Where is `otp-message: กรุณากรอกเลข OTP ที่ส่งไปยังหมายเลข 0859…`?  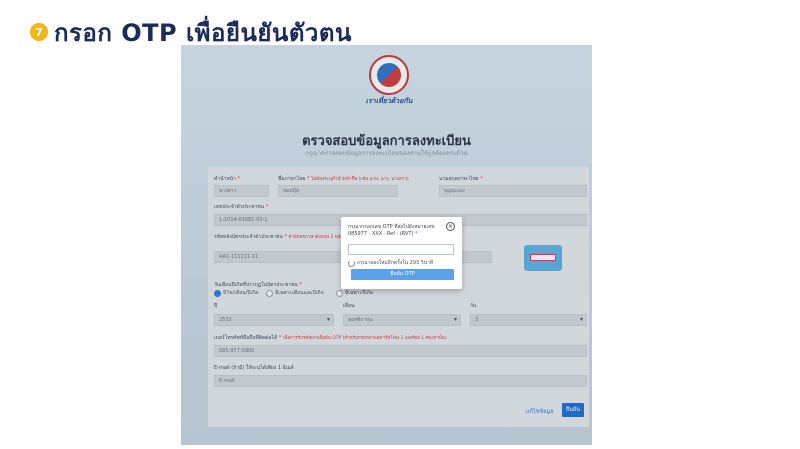 otp-message: กรุณากรอกเลข OTP ที่ส่งไปยังหมายเลข 0859… is located at coordinates (391, 230).